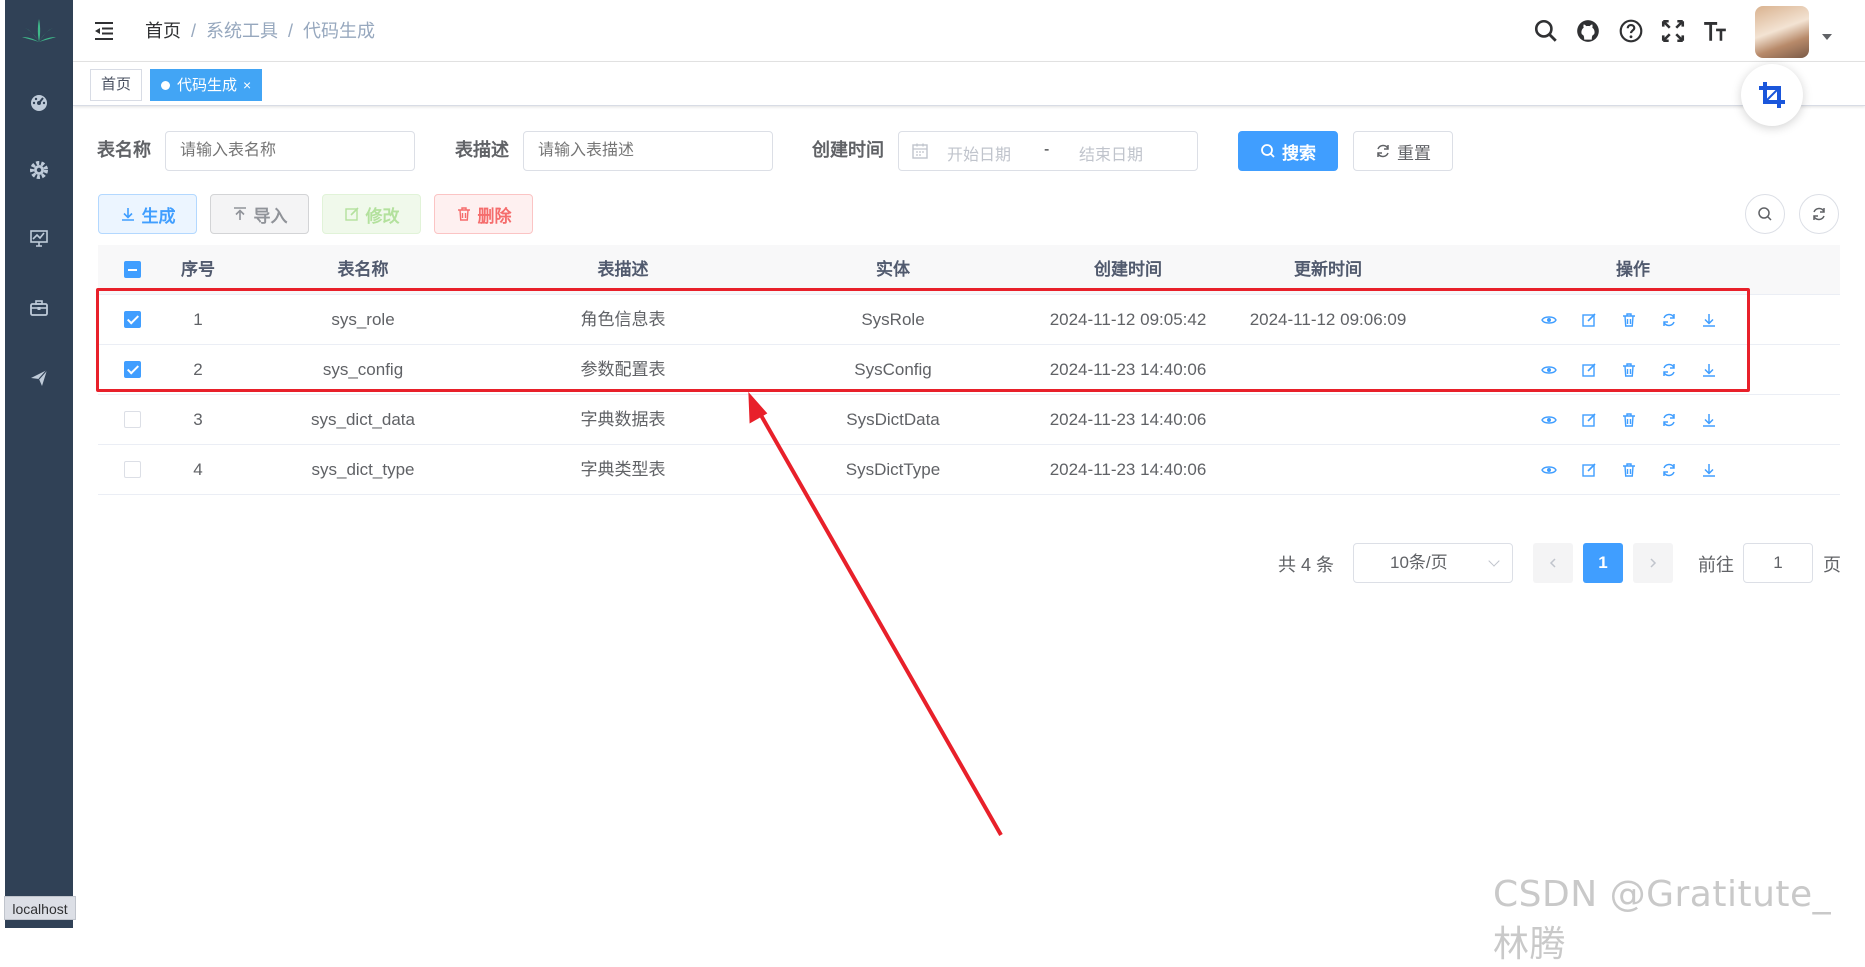  What do you see at coordinates (1414, 153) in the screenshot?
I see `reset-button-label: 重置` at bounding box center [1414, 153].